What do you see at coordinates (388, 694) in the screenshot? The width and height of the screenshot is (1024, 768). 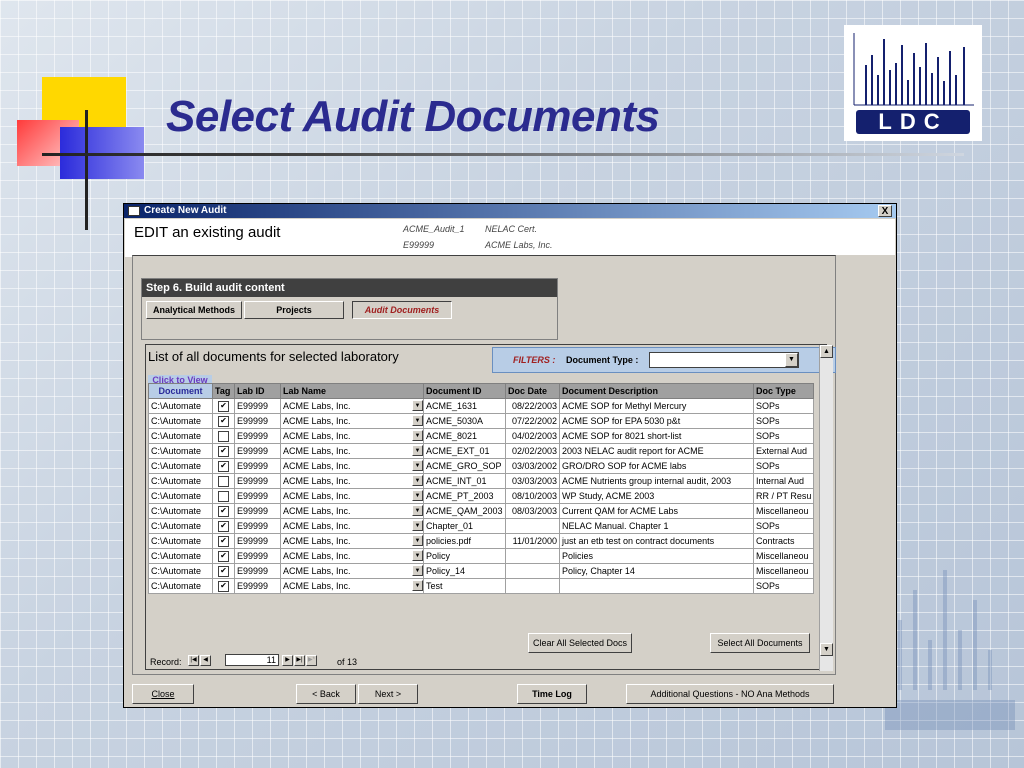 I see `next-button: Next >` at bounding box center [388, 694].